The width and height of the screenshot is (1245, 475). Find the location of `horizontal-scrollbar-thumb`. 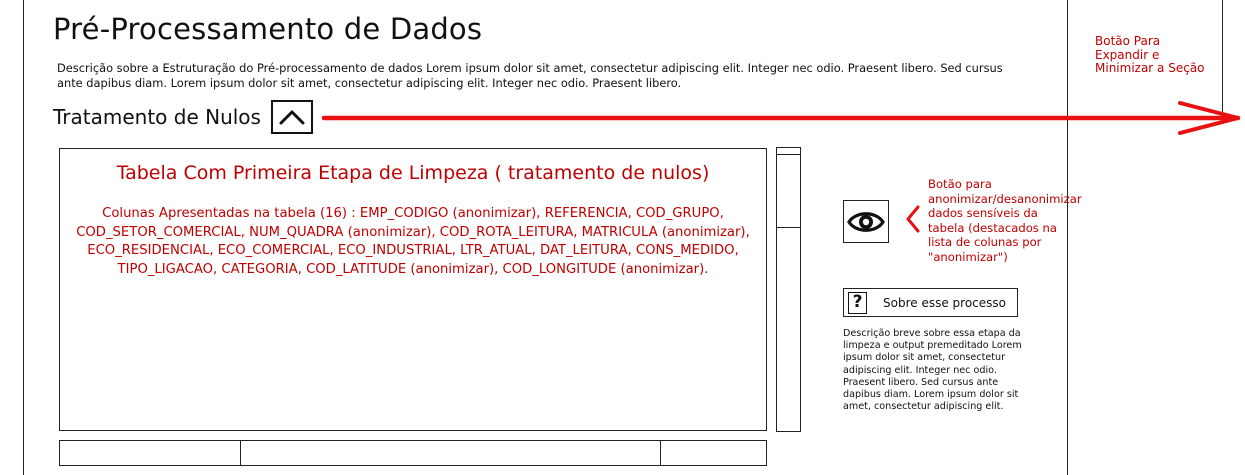

horizontal-scrollbar-thumb is located at coordinates (450, 453).